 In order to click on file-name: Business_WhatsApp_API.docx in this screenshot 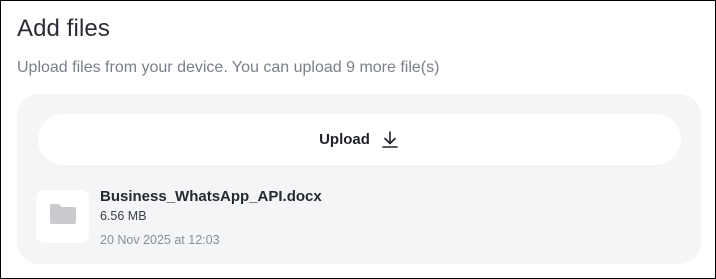, I will do `click(211, 196)`.